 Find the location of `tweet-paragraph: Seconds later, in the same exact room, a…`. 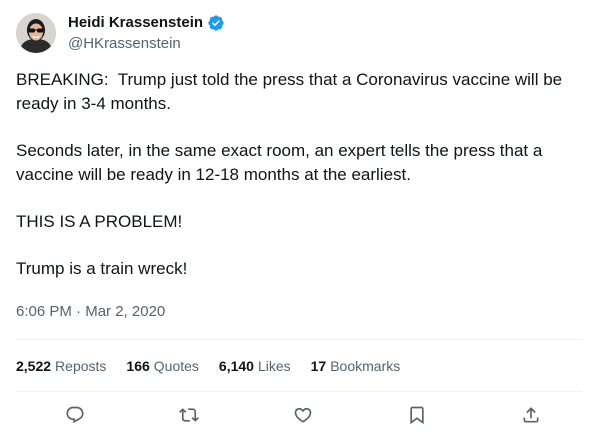

tweet-paragraph: Seconds later, in the same exact room, a… is located at coordinates (282, 162).